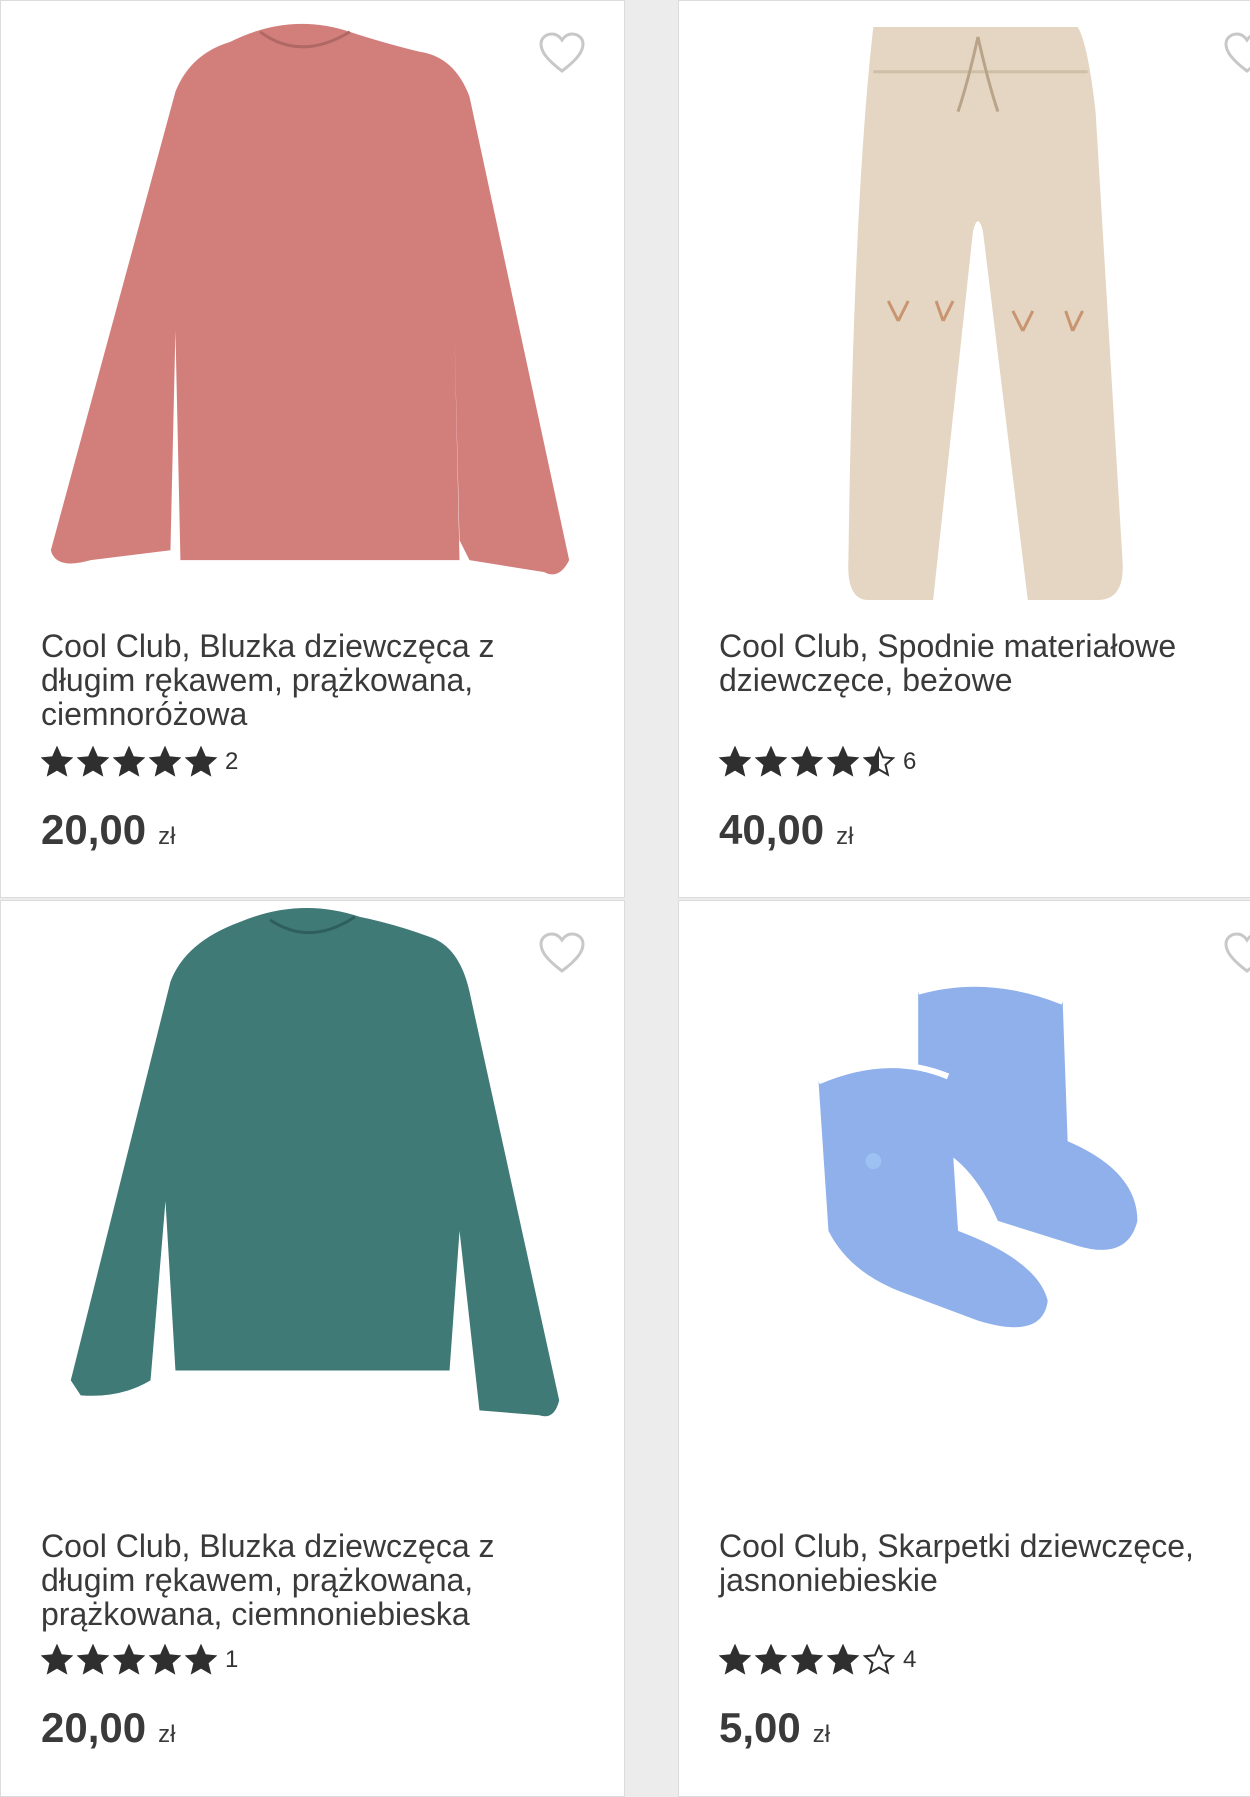 The width and height of the screenshot is (1250, 1797). Describe the element at coordinates (985, 313) in the screenshot. I see `beige-trousers-icon` at that location.